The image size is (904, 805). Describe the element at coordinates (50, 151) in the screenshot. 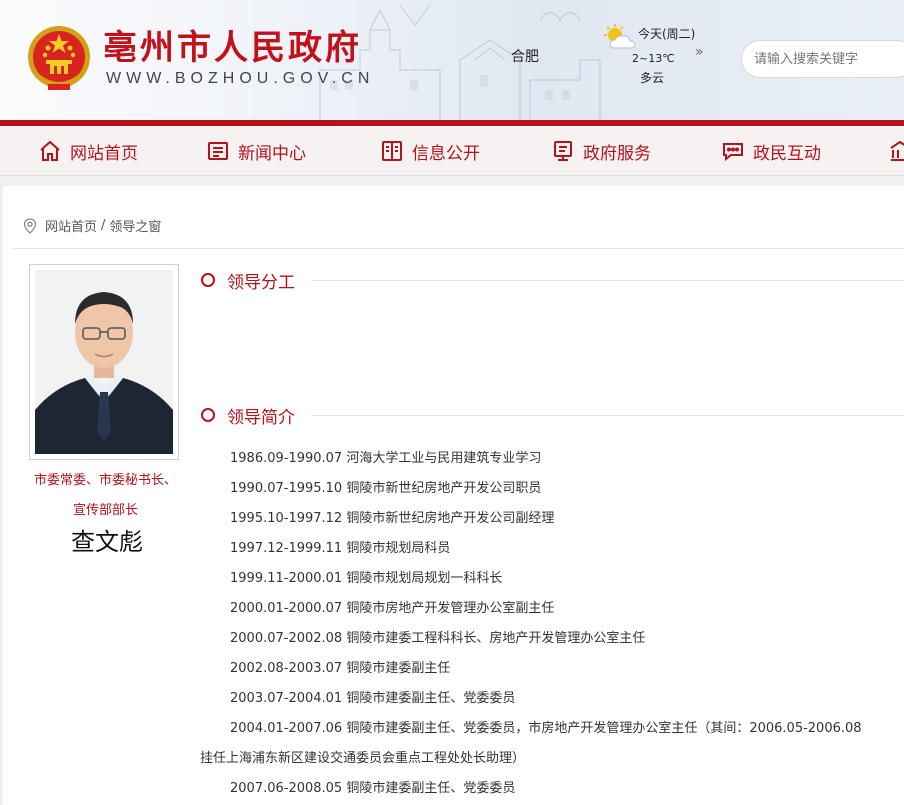

I see `home-icon` at that location.